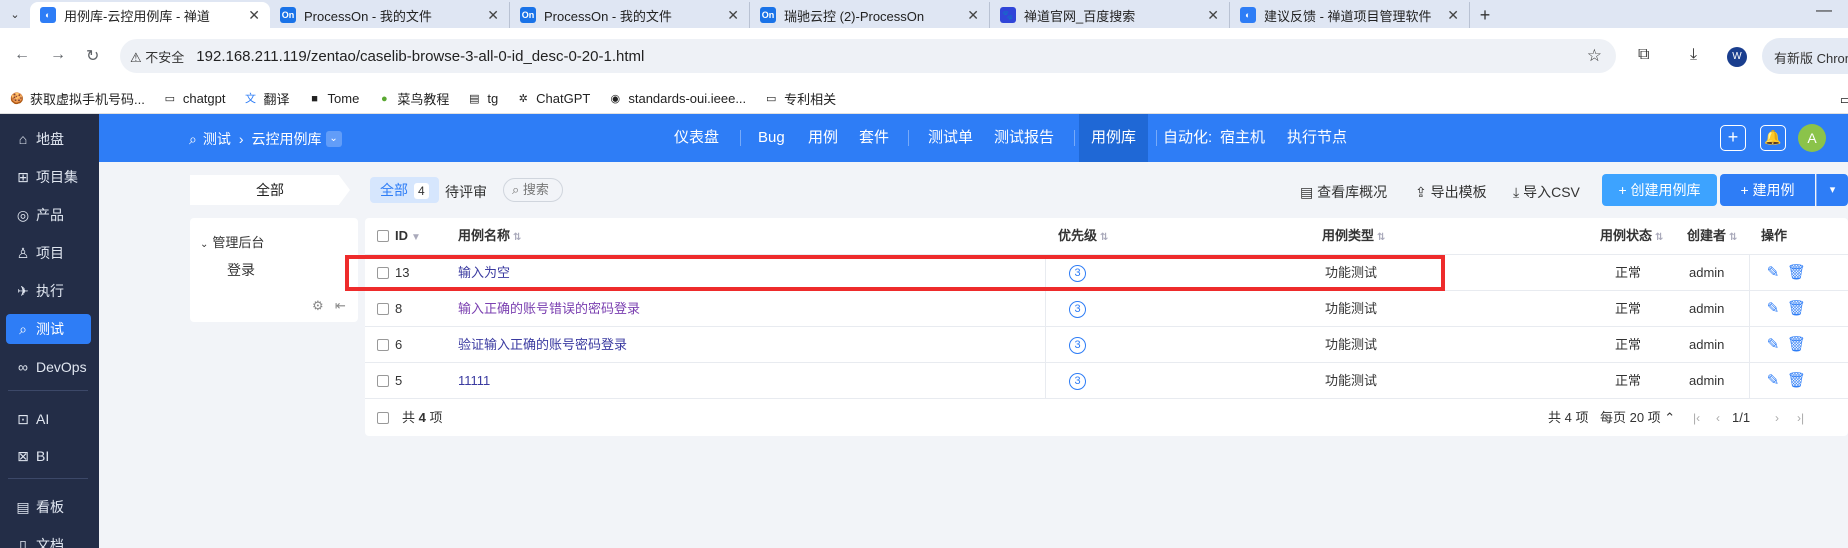 Image resolution: width=1848 pixels, height=548 pixels. I want to click on search-button: ⌕ 搜索, so click(533, 190).